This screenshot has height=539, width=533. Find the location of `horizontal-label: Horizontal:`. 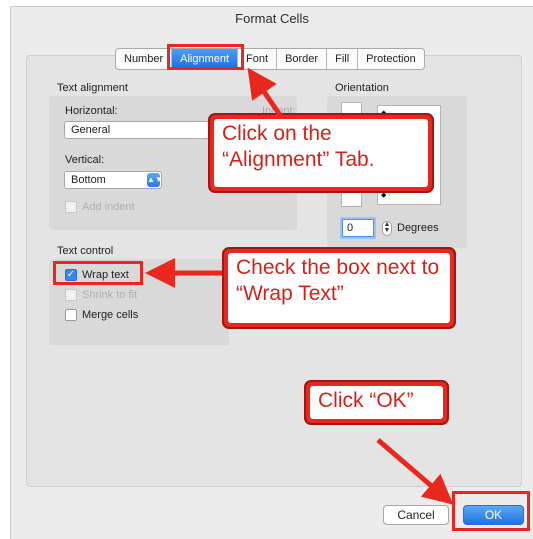

horizontal-label: Horizontal: is located at coordinates (91, 111).